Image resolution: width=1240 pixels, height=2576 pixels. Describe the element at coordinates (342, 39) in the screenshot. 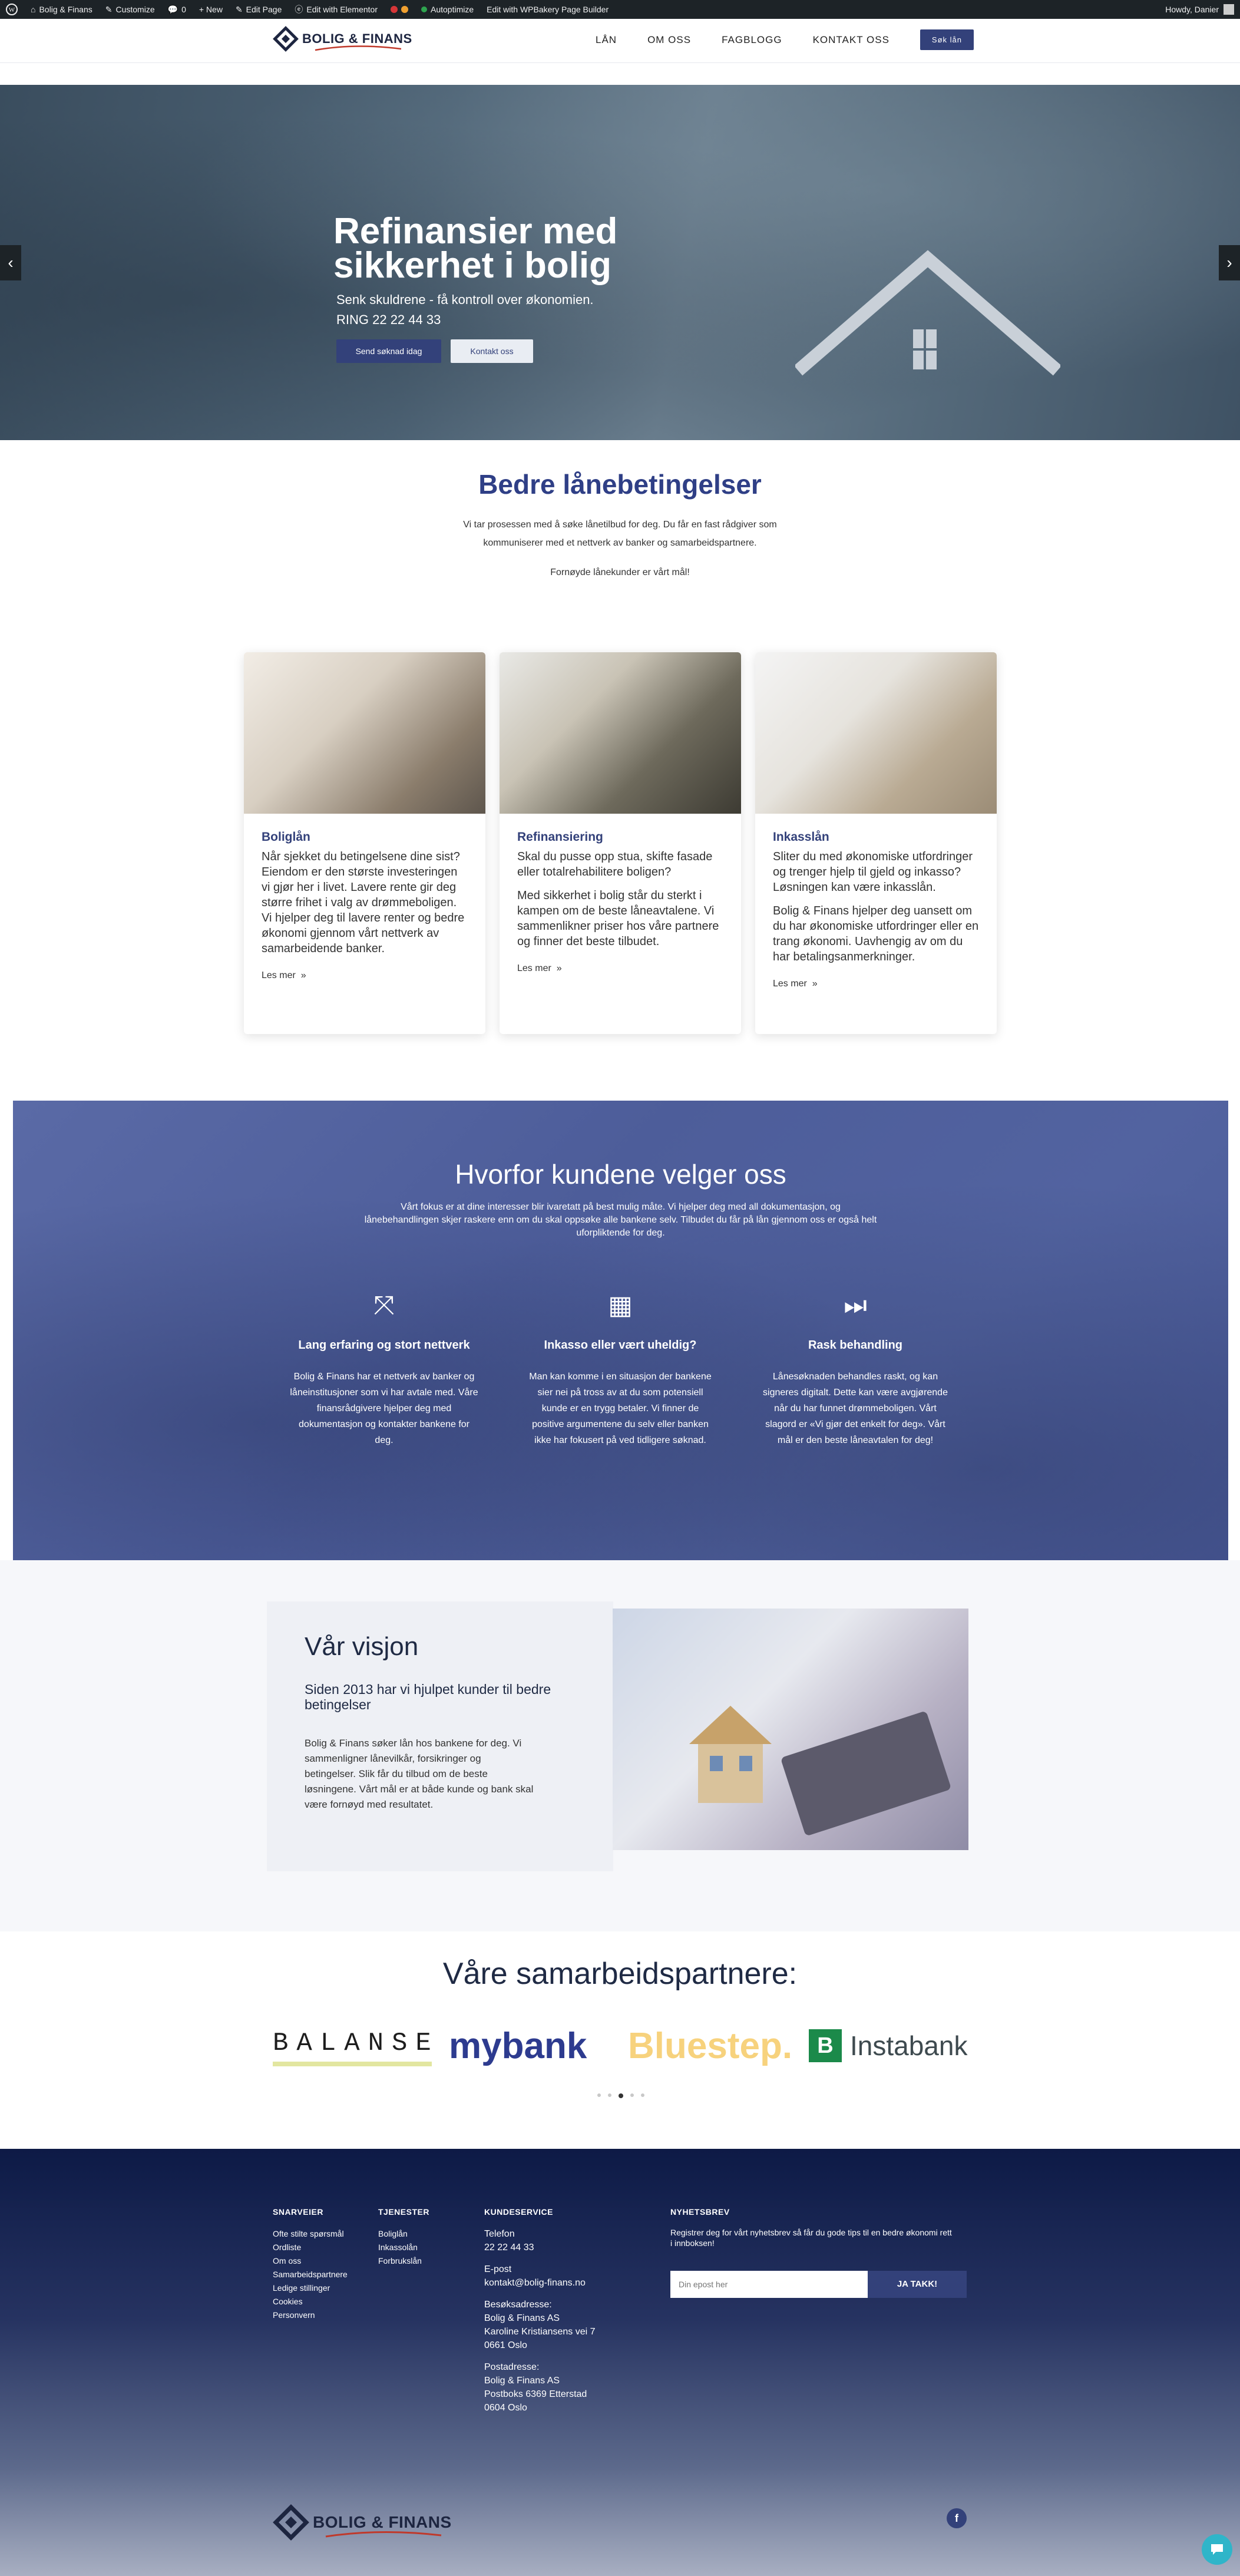

I see `site-logo: BOLIG & FINANS` at that location.